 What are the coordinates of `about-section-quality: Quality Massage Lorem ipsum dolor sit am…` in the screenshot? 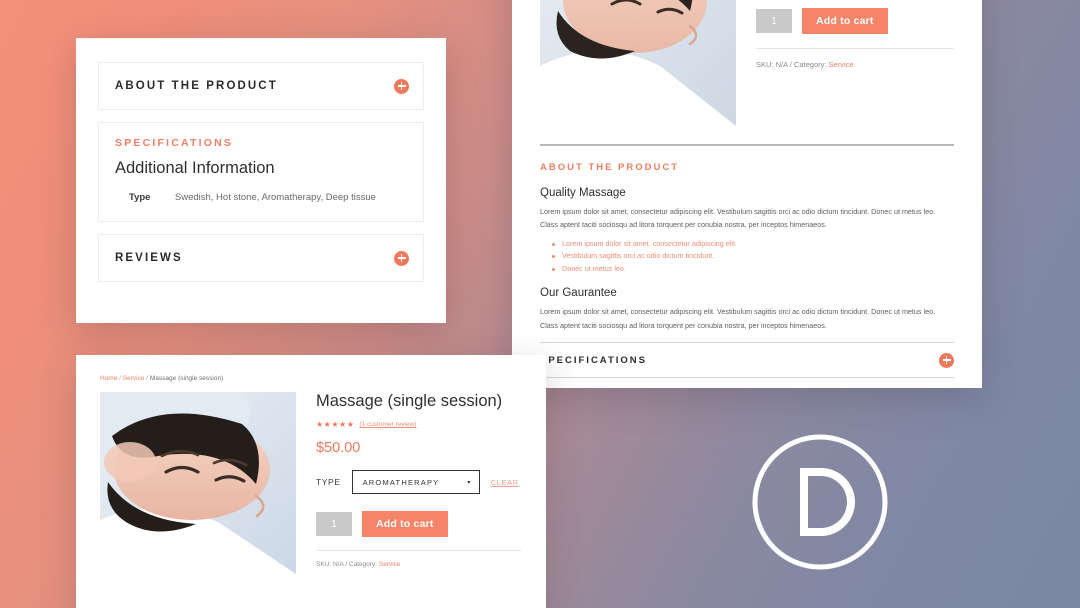 It's located at (747, 231).